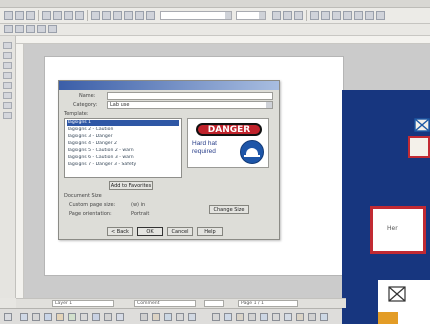 The image size is (430, 324). Describe the element at coordinates (251, 15) in the screenshot. I see `size-combo` at that location.